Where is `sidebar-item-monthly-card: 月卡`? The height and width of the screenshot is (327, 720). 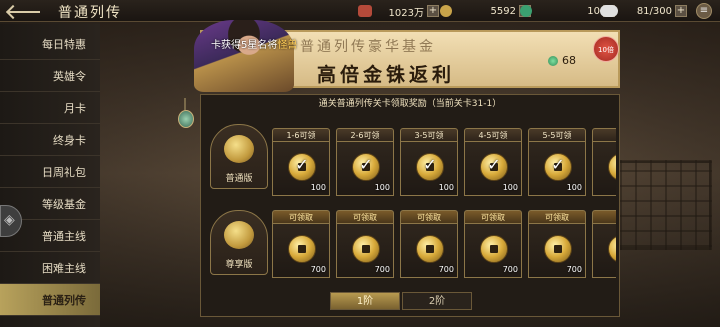 sidebar-item-monthly-card: 月卡 is located at coordinates (50, 108).